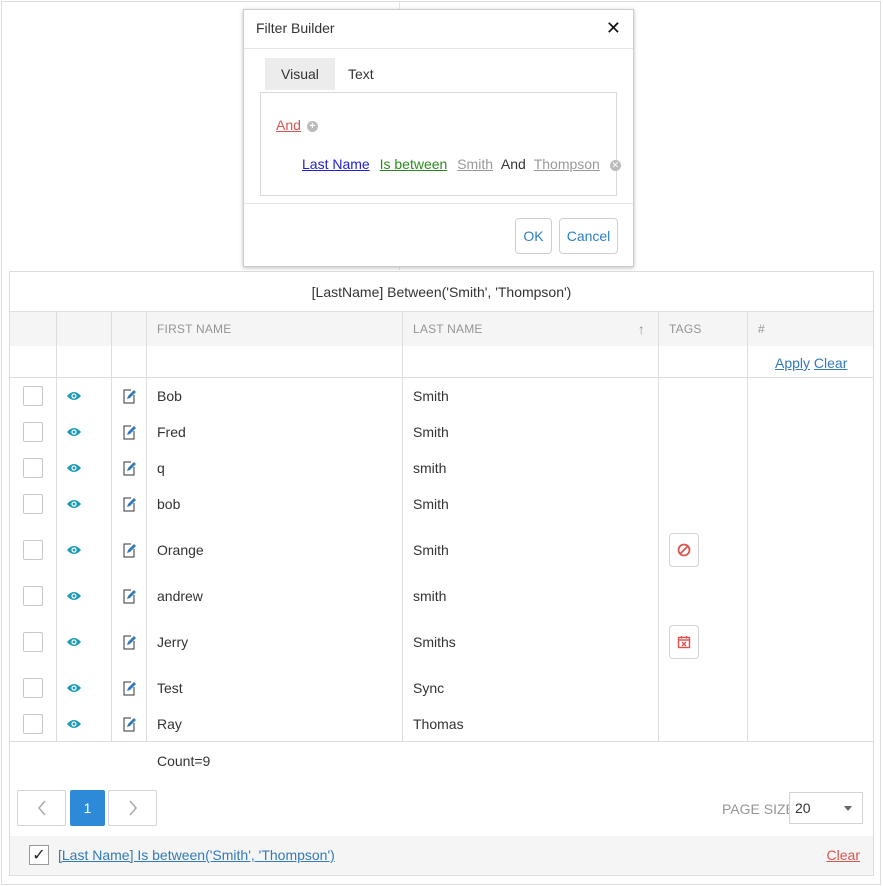 This screenshot has width=883, height=886. I want to click on column-header-index: #, so click(810, 329).